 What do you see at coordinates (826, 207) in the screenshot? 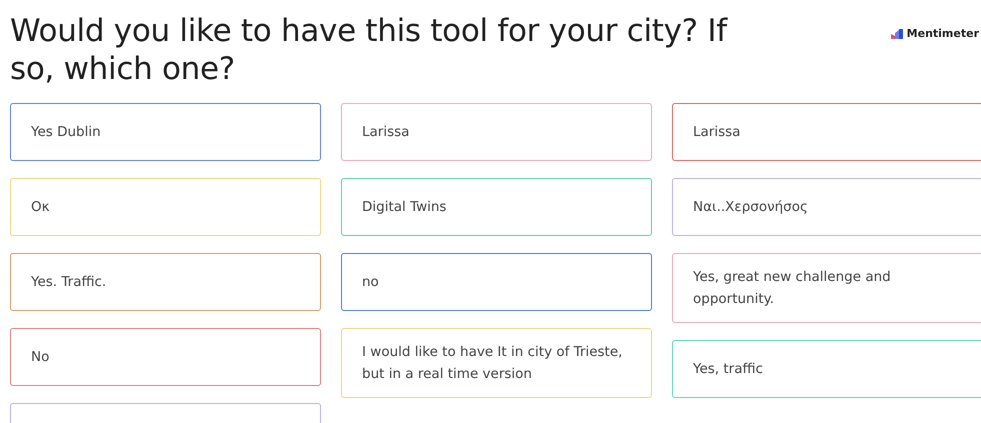
I see `response-card: Ναι..Χερσονήσος` at bounding box center [826, 207].